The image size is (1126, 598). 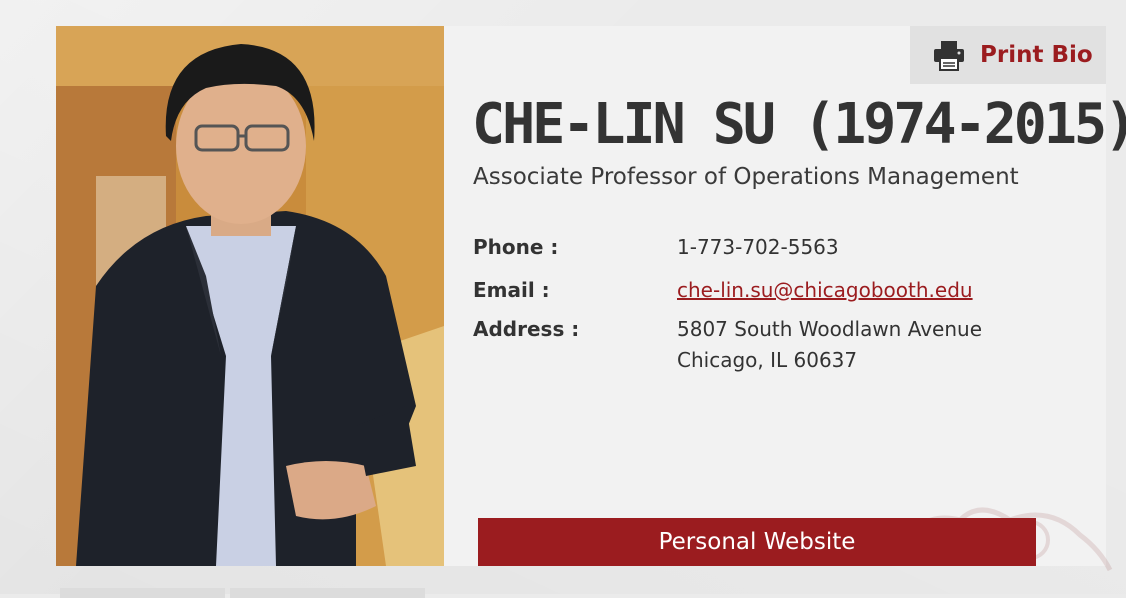 I want to click on email-link: che-lin.su@chicagobooth.edu, so click(x=825, y=290).